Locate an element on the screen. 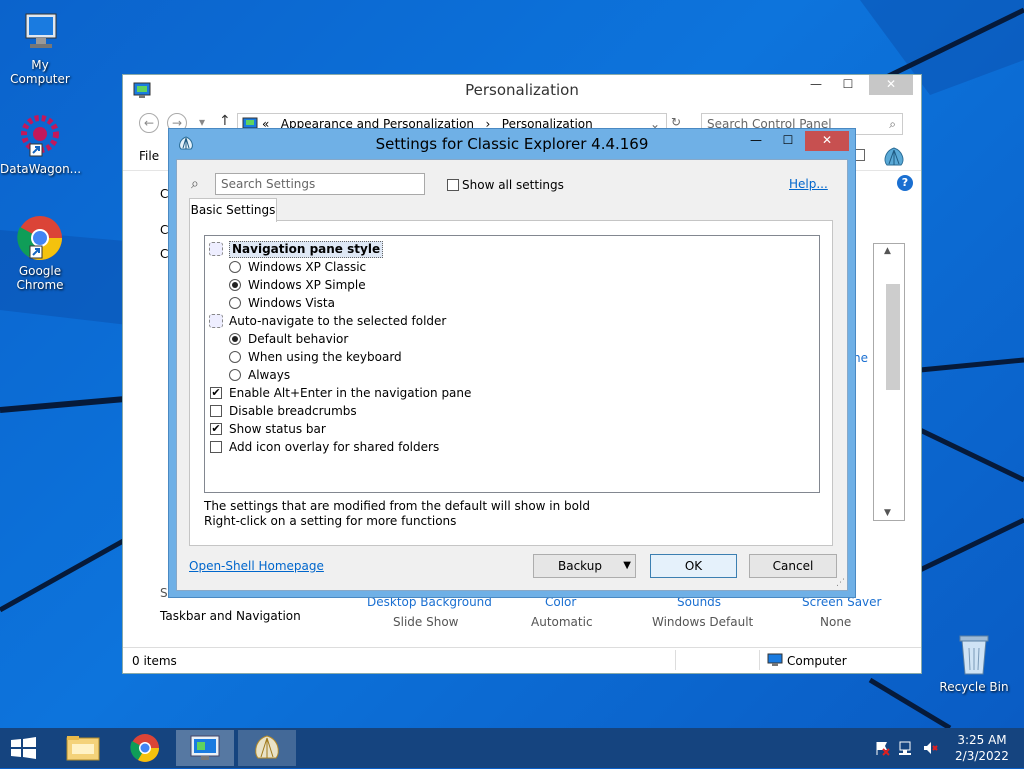 This screenshot has width=1024, height=769. setting-row: Navigation pane style is located at coordinates (512, 249).